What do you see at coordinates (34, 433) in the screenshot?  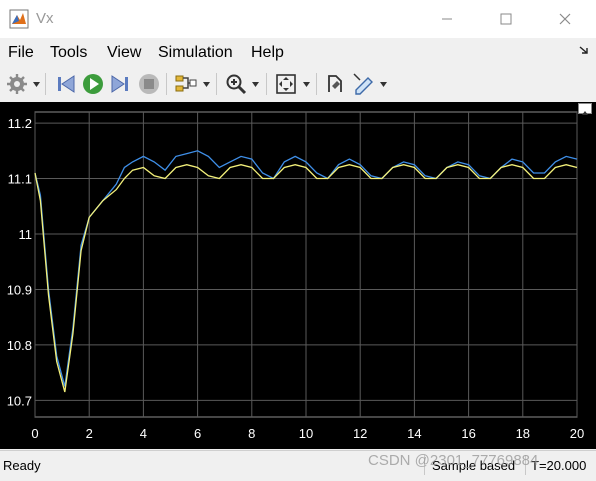 I see `x-tick-label: 0` at bounding box center [34, 433].